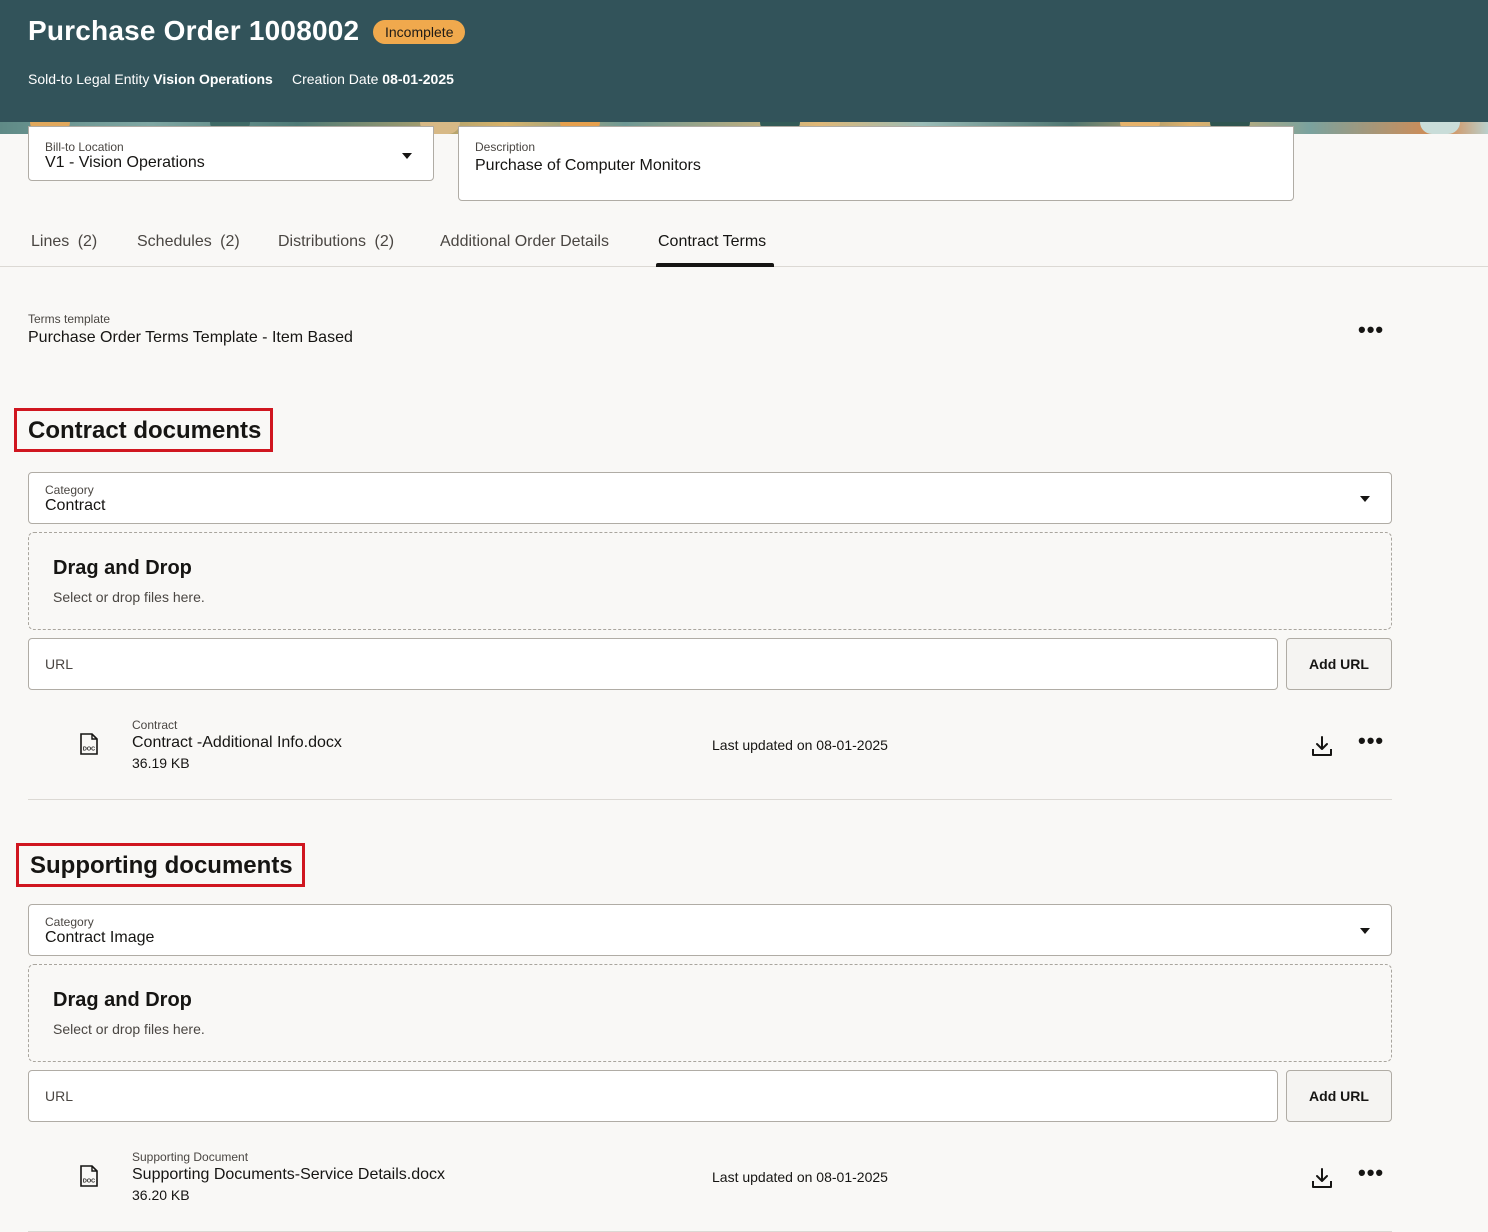  What do you see at coordinates (715, 265) in the screenshot?
I see `active-tab-indicator` at bounding box center [715, 265].